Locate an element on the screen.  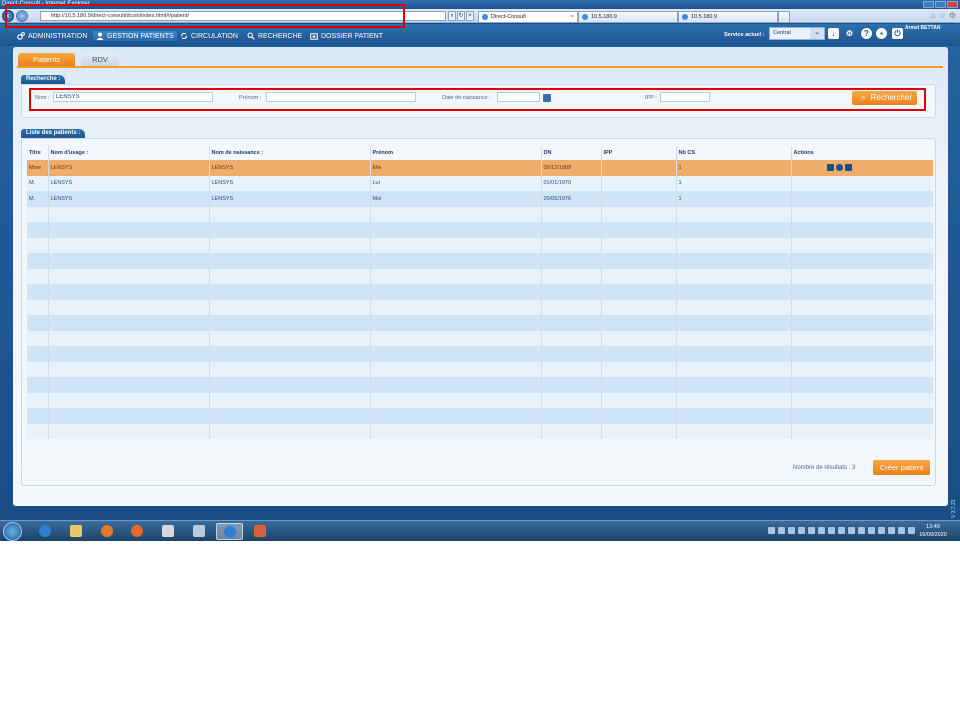
browser-tab-2: 10.5.180.9 is located at coordinates (628, 16).